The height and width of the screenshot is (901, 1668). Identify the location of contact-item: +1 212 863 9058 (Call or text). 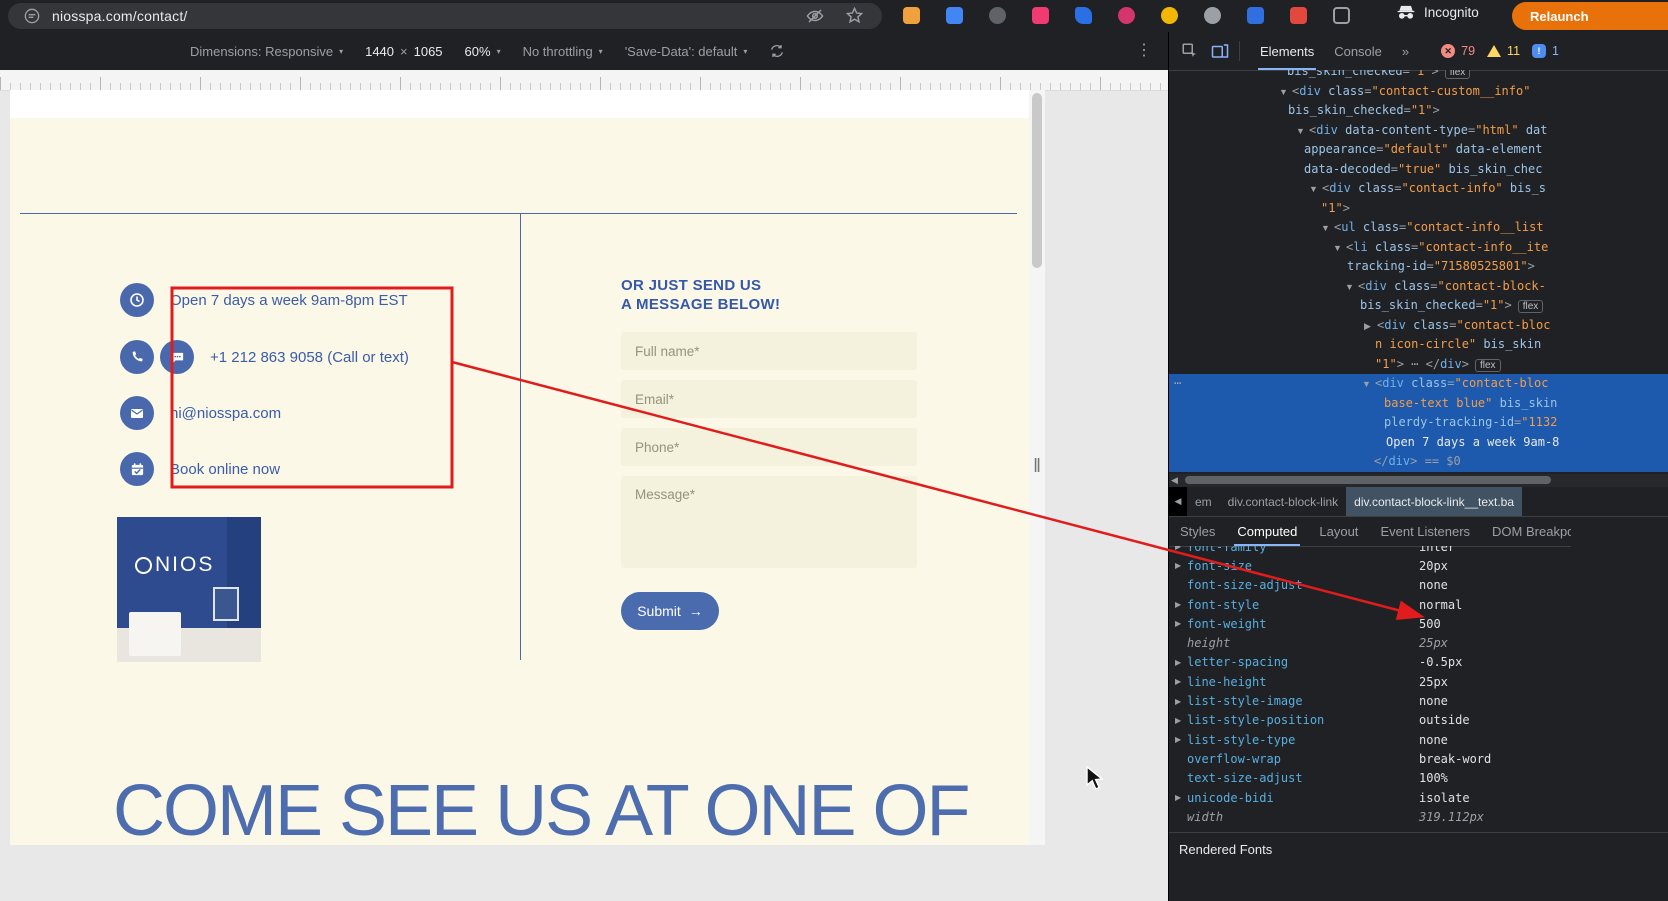
(264, 357).